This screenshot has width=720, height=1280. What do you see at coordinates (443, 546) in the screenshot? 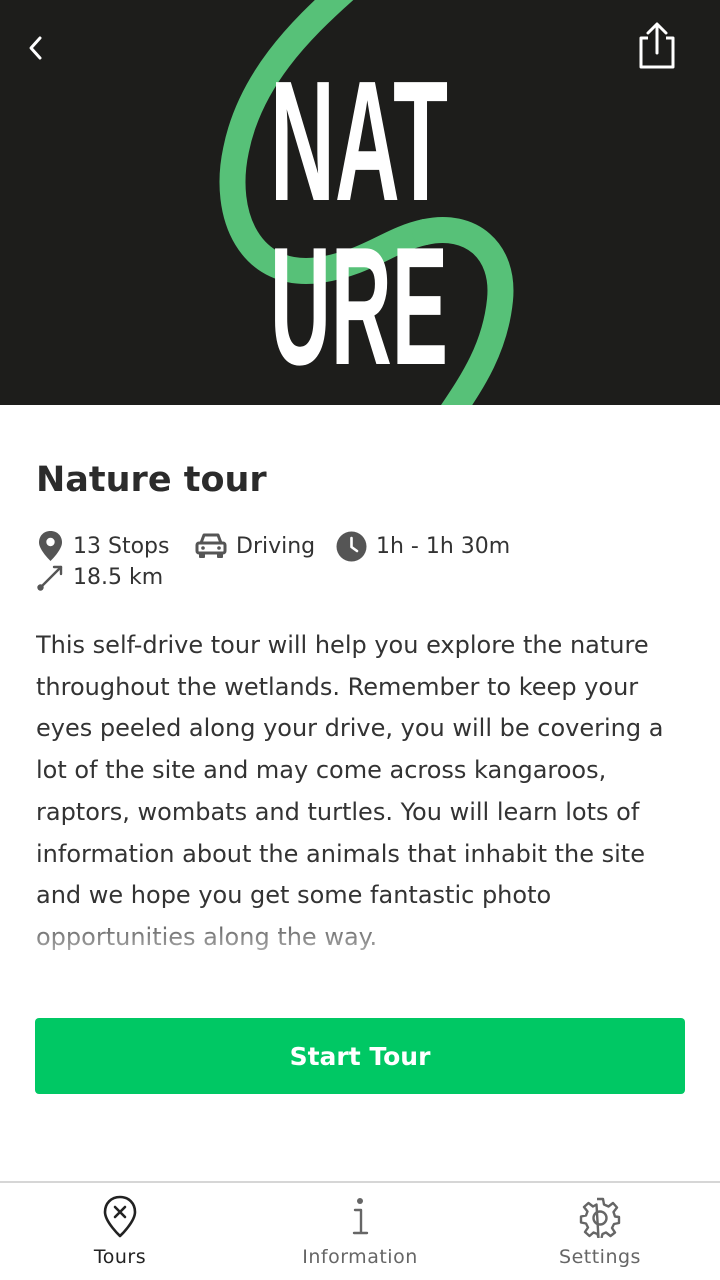
I see `duration: 1h - 1h 30m` at bounding box center [443, 546].